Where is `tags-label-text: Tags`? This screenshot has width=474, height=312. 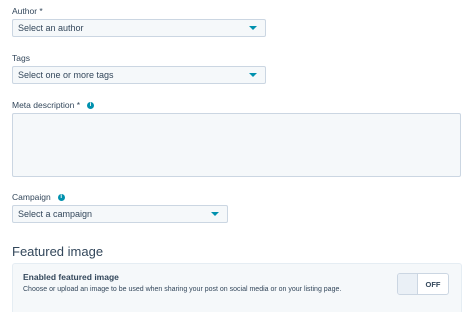
tags-label-text: Tags is located at coordinates (21, 58).